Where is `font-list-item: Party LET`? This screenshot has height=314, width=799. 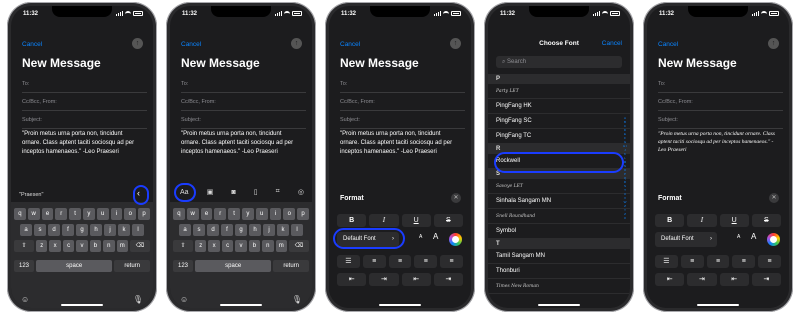
font-list-item: Party LET is located at coordinates (559, 91).